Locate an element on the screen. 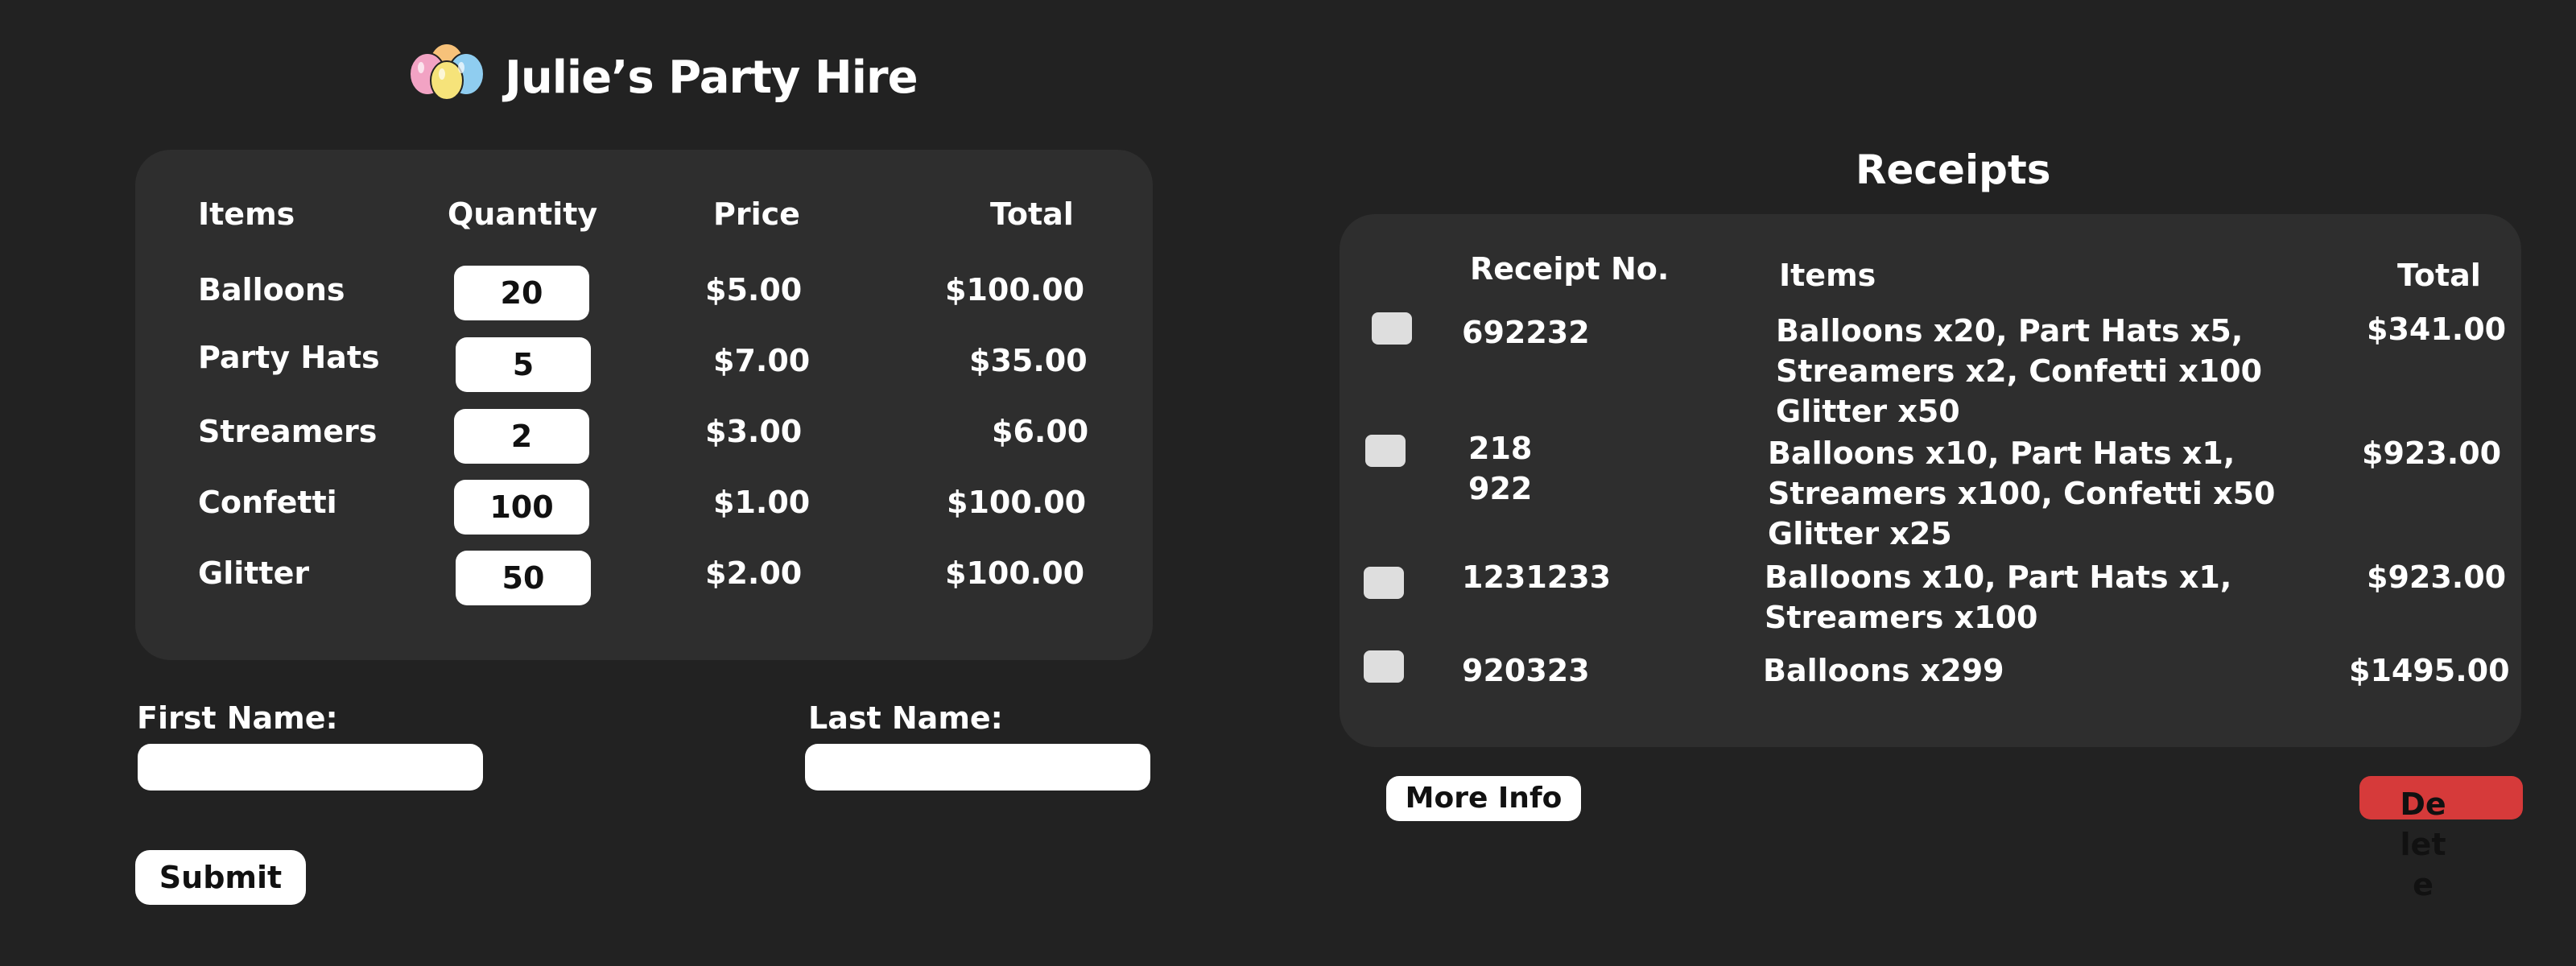 The image size is (2576, 966). app-title: Julie’s Party Hire is located at coordinates (712, 78).